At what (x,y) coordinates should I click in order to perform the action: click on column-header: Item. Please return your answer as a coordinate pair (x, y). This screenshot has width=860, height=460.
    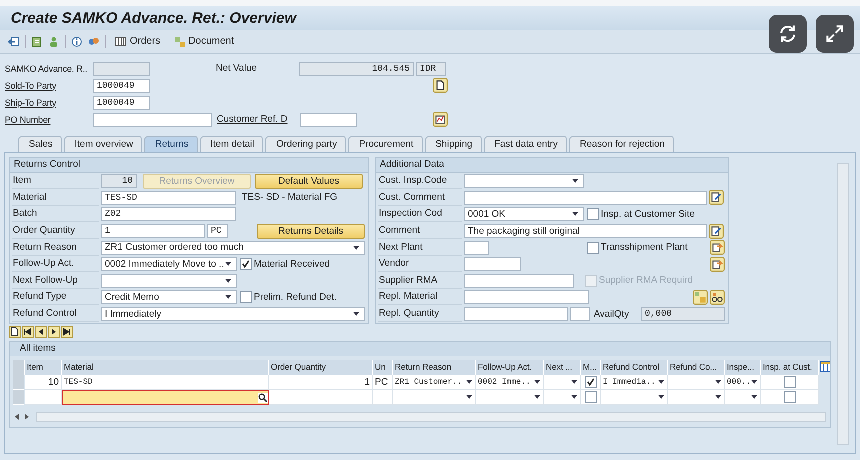
    Looking at the image, I should click on (43, 368).